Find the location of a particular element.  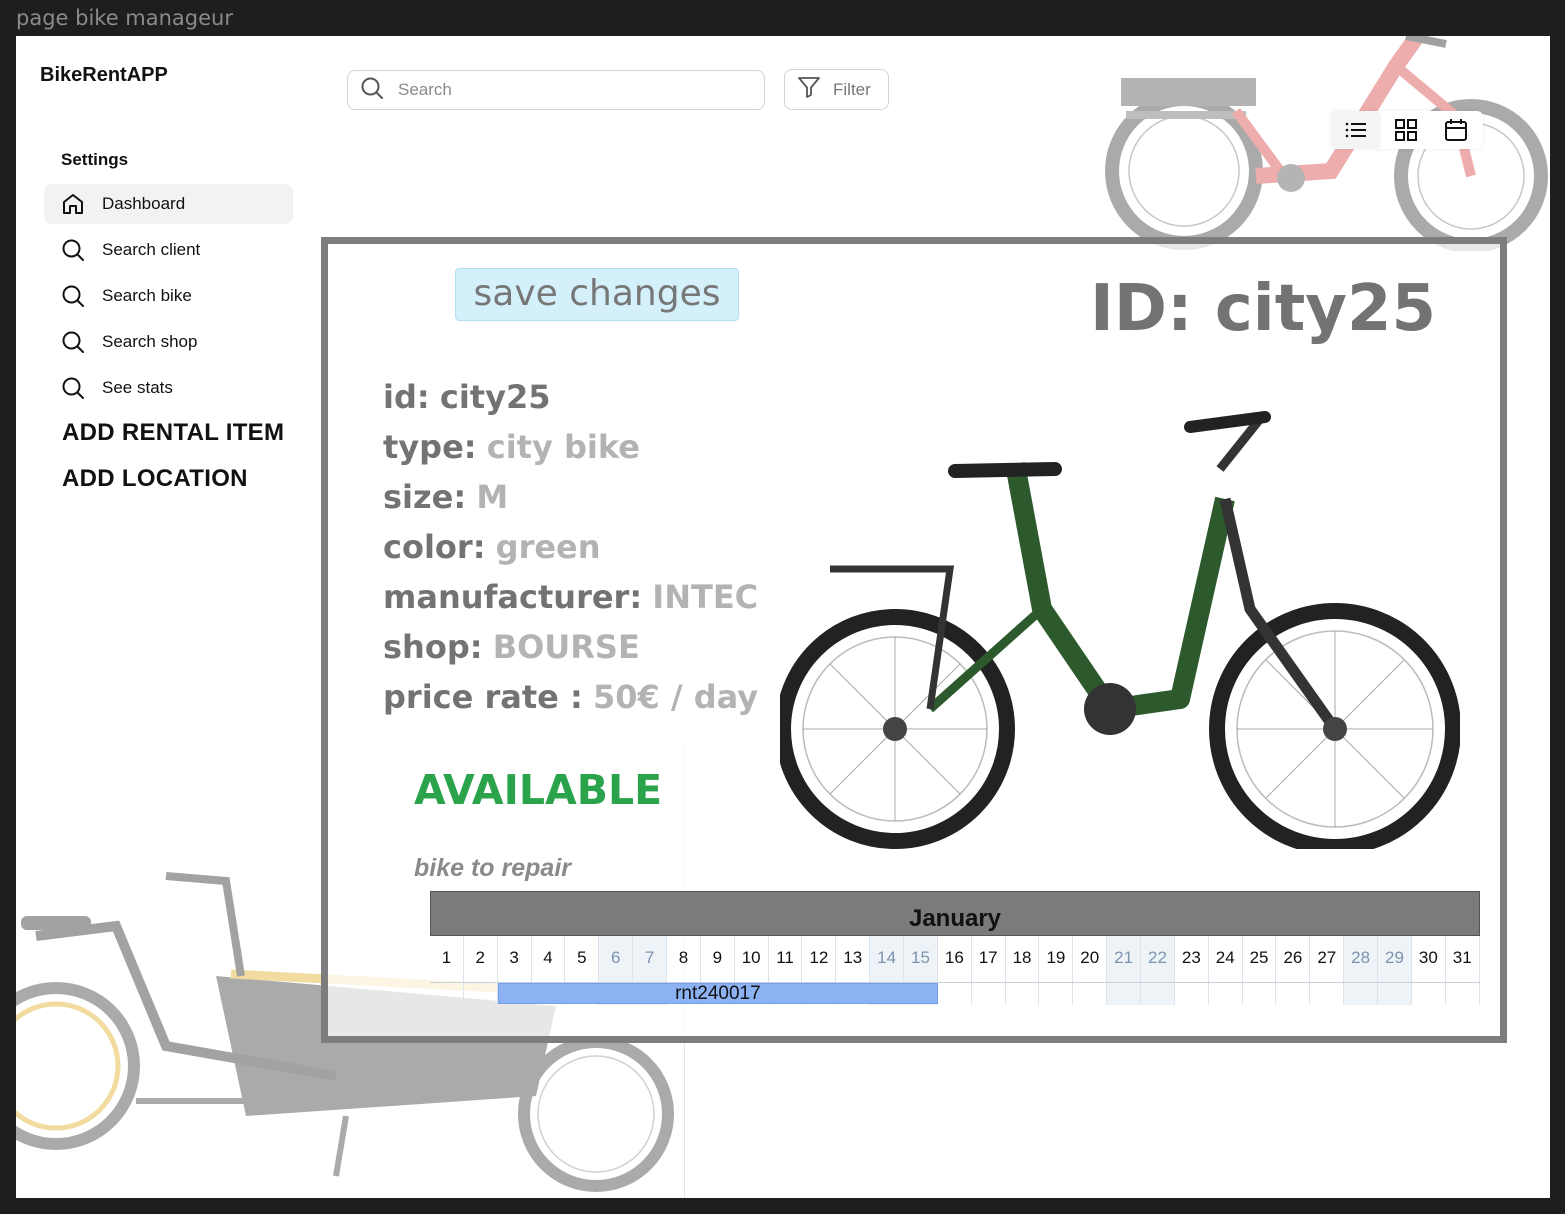

list-icon is located at coordinates (1355, 130).